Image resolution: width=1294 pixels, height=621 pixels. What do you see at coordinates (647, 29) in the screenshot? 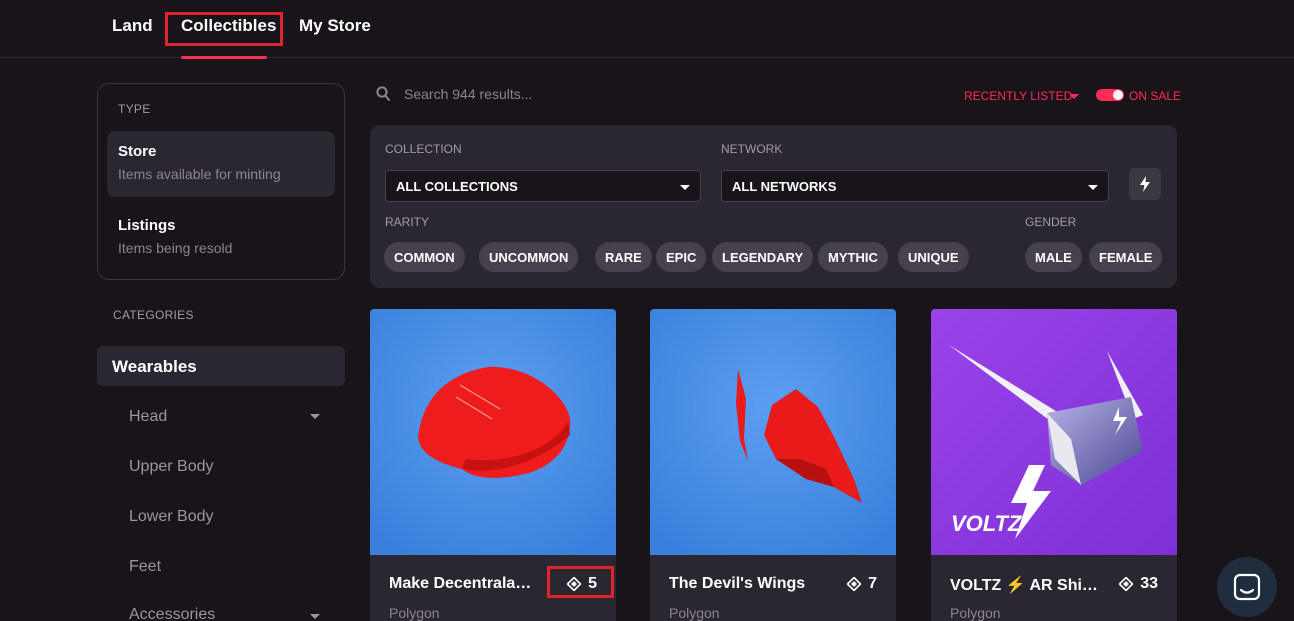
I see `top-nav: Land Collectibles My Store` at bounding box center [647, 29].